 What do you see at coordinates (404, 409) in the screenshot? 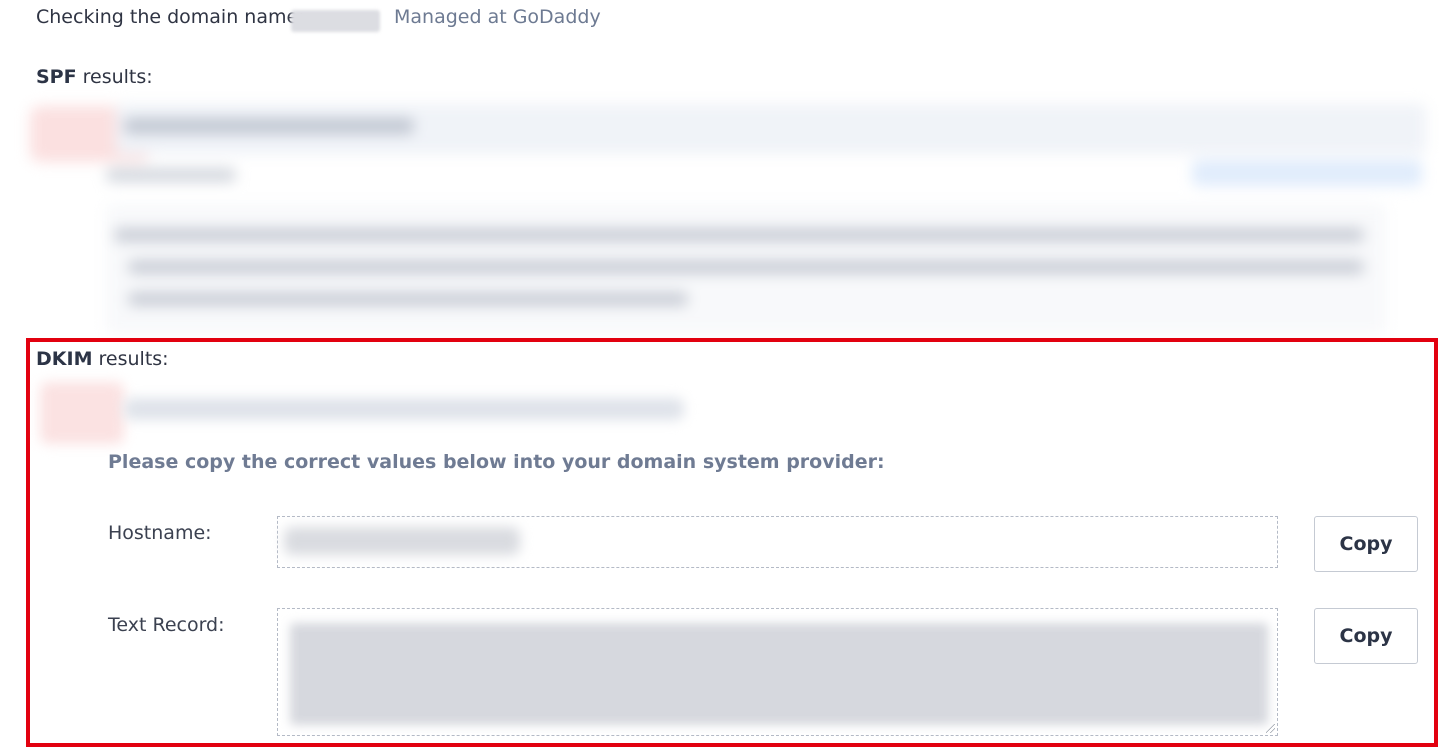
I see `dkim-status-text-redacted` at bounding box center [404, 409].